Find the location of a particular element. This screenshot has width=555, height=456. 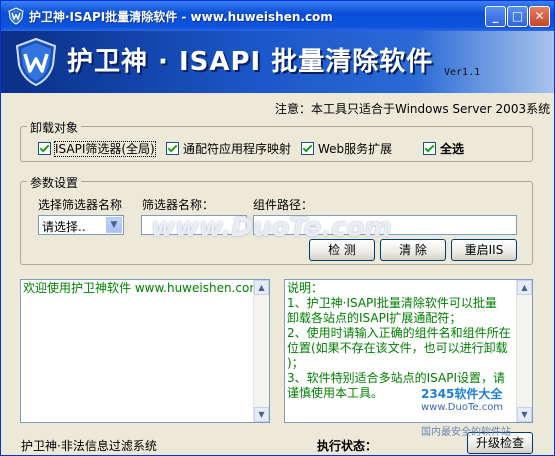

brand-url: www.DuoTe.com is located at coordinates (462, 407).